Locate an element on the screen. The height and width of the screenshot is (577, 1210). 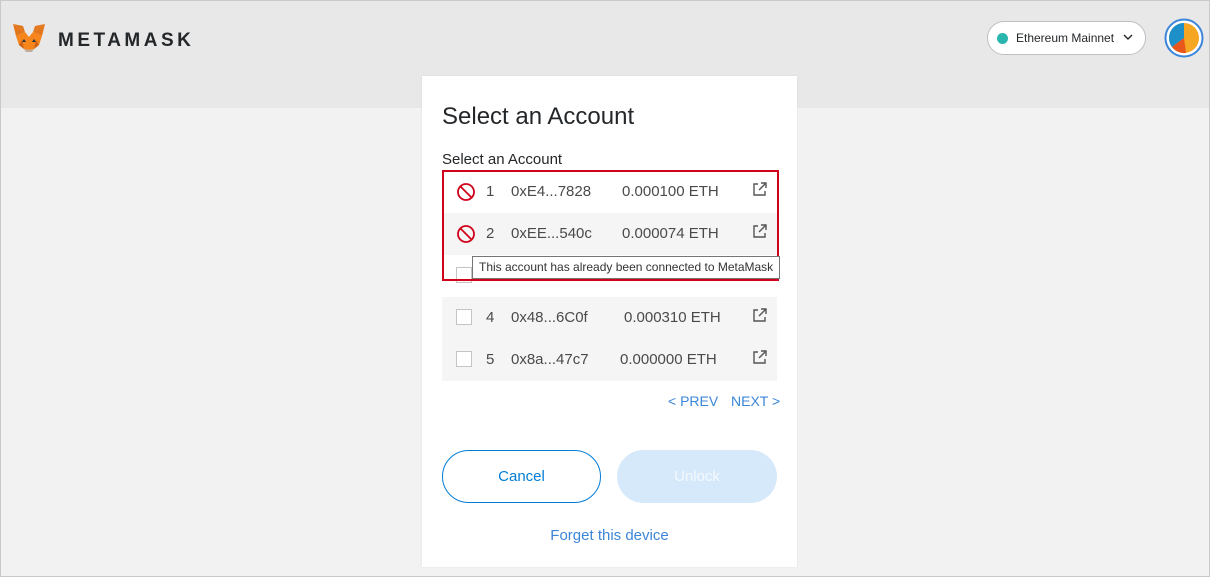
account-balance: 0.000310 ETH is located at coordinates (672, 317).